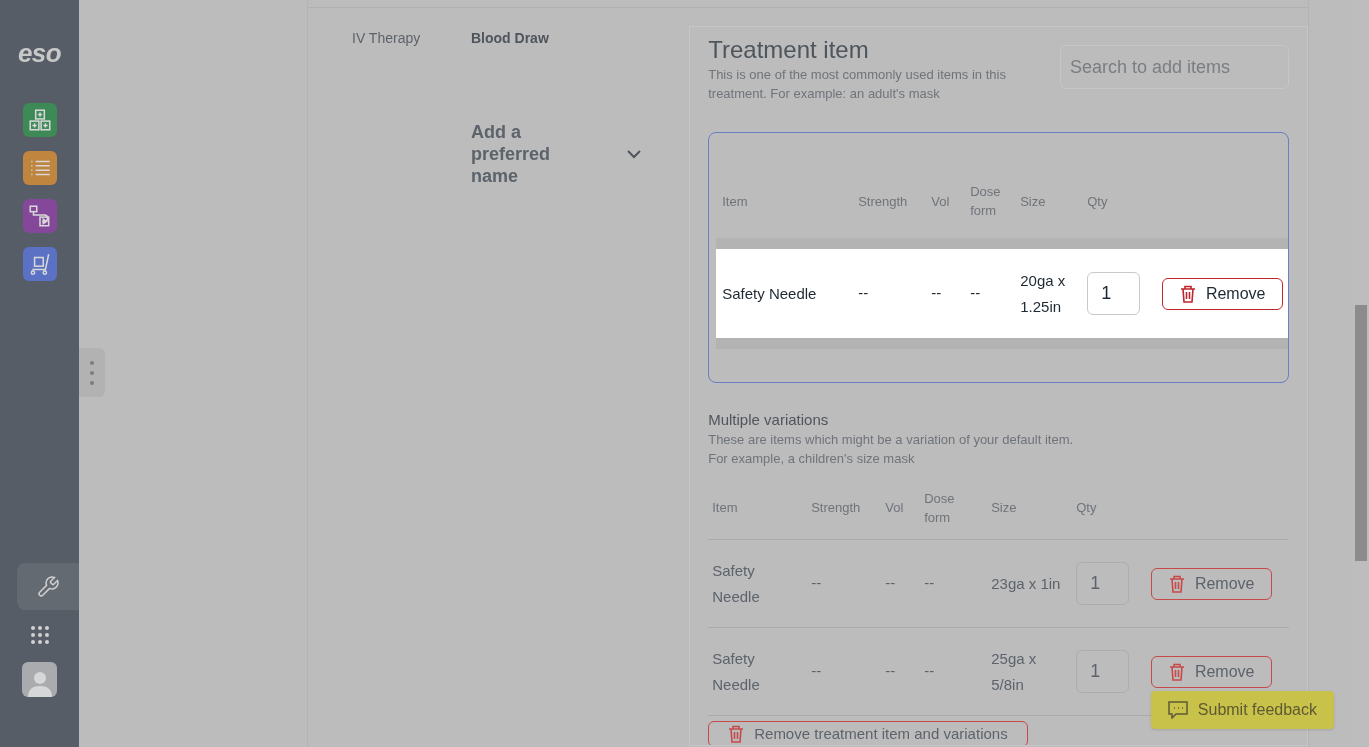 The image size is (1369, 747). I want to click on procedure-name: Blood Draw, so click(510, 38).